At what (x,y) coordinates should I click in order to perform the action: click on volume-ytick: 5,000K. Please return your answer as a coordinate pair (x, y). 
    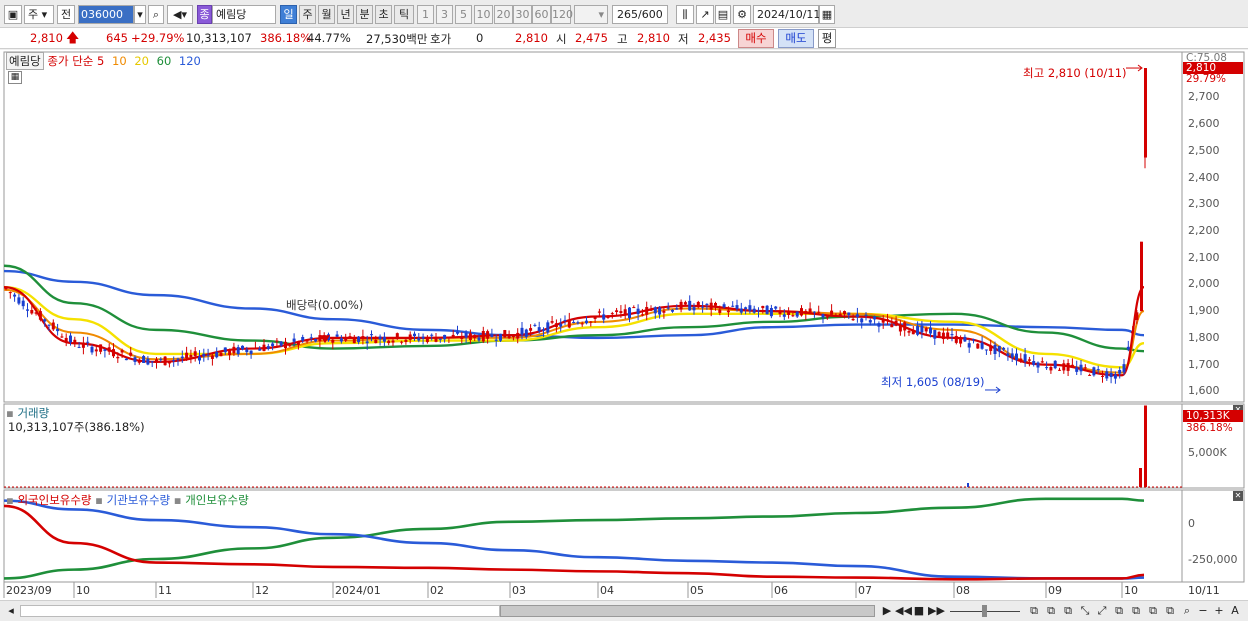
    Looking at the image, I should click on (1207, 452).